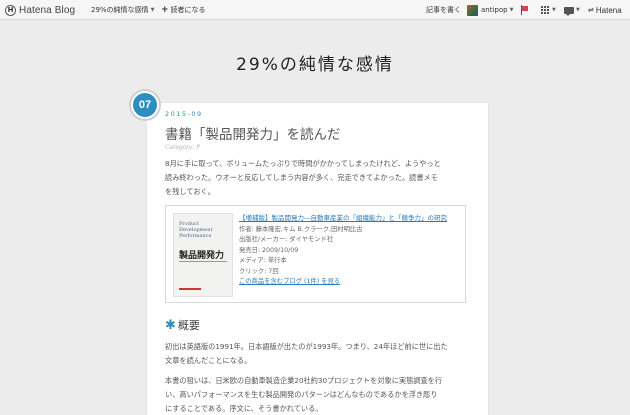 The image size is (630, 415). What do you see at coordinates (303, 163) in the screenshot?
I see `intro-line: 8月に手に取って、ボリュームたっぷりで時間がかかってしまったけれど、ようやっと` at bounding box center [303, 163].